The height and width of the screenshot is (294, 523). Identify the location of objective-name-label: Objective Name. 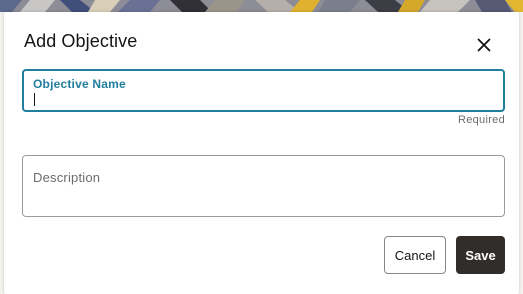
(79, 84).